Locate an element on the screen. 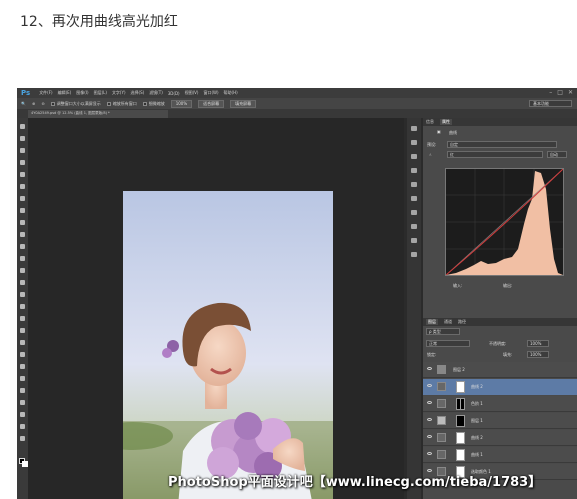  ps-logo: Ps is located at coordinates (26, 93).